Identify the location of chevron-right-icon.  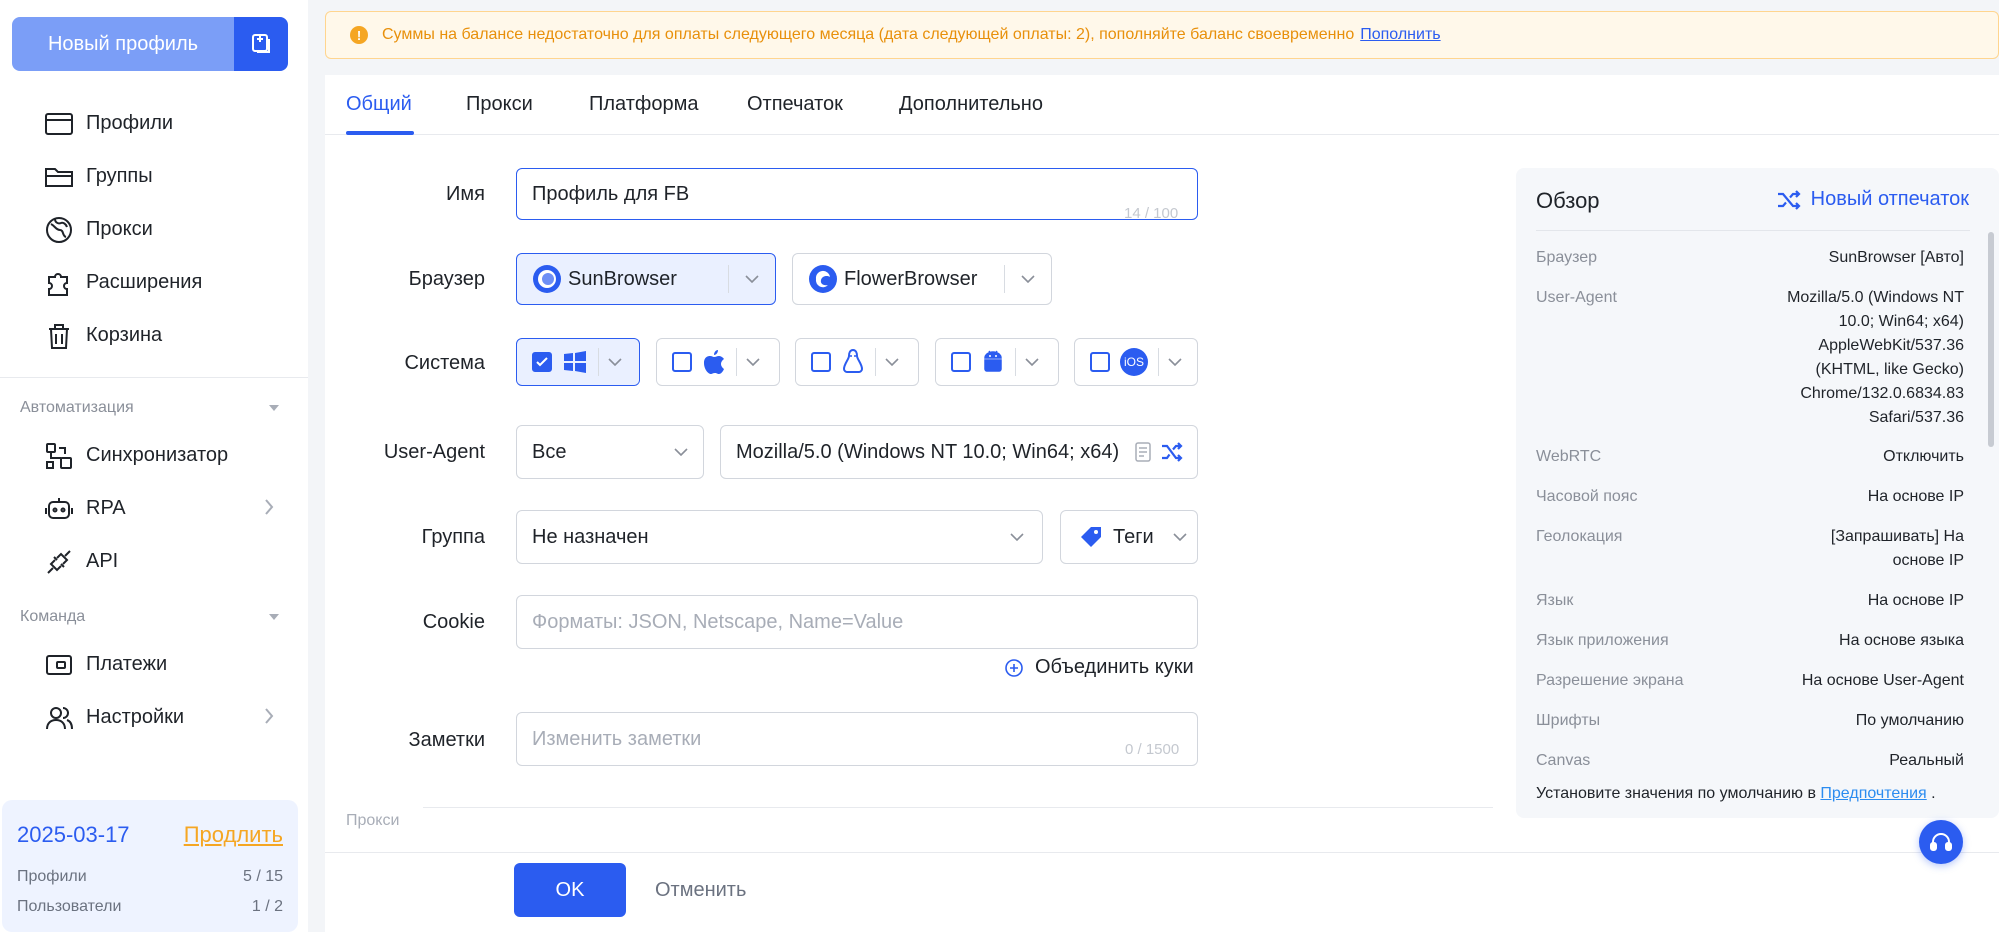
(269, 507).